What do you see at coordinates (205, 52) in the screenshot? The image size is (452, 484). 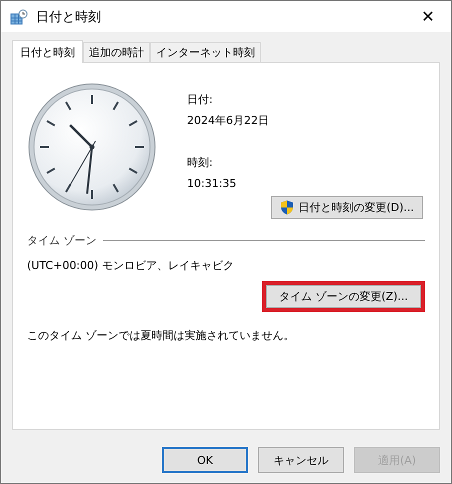 I see `tab: インターネット時刻` at bounding box center [205, 52].